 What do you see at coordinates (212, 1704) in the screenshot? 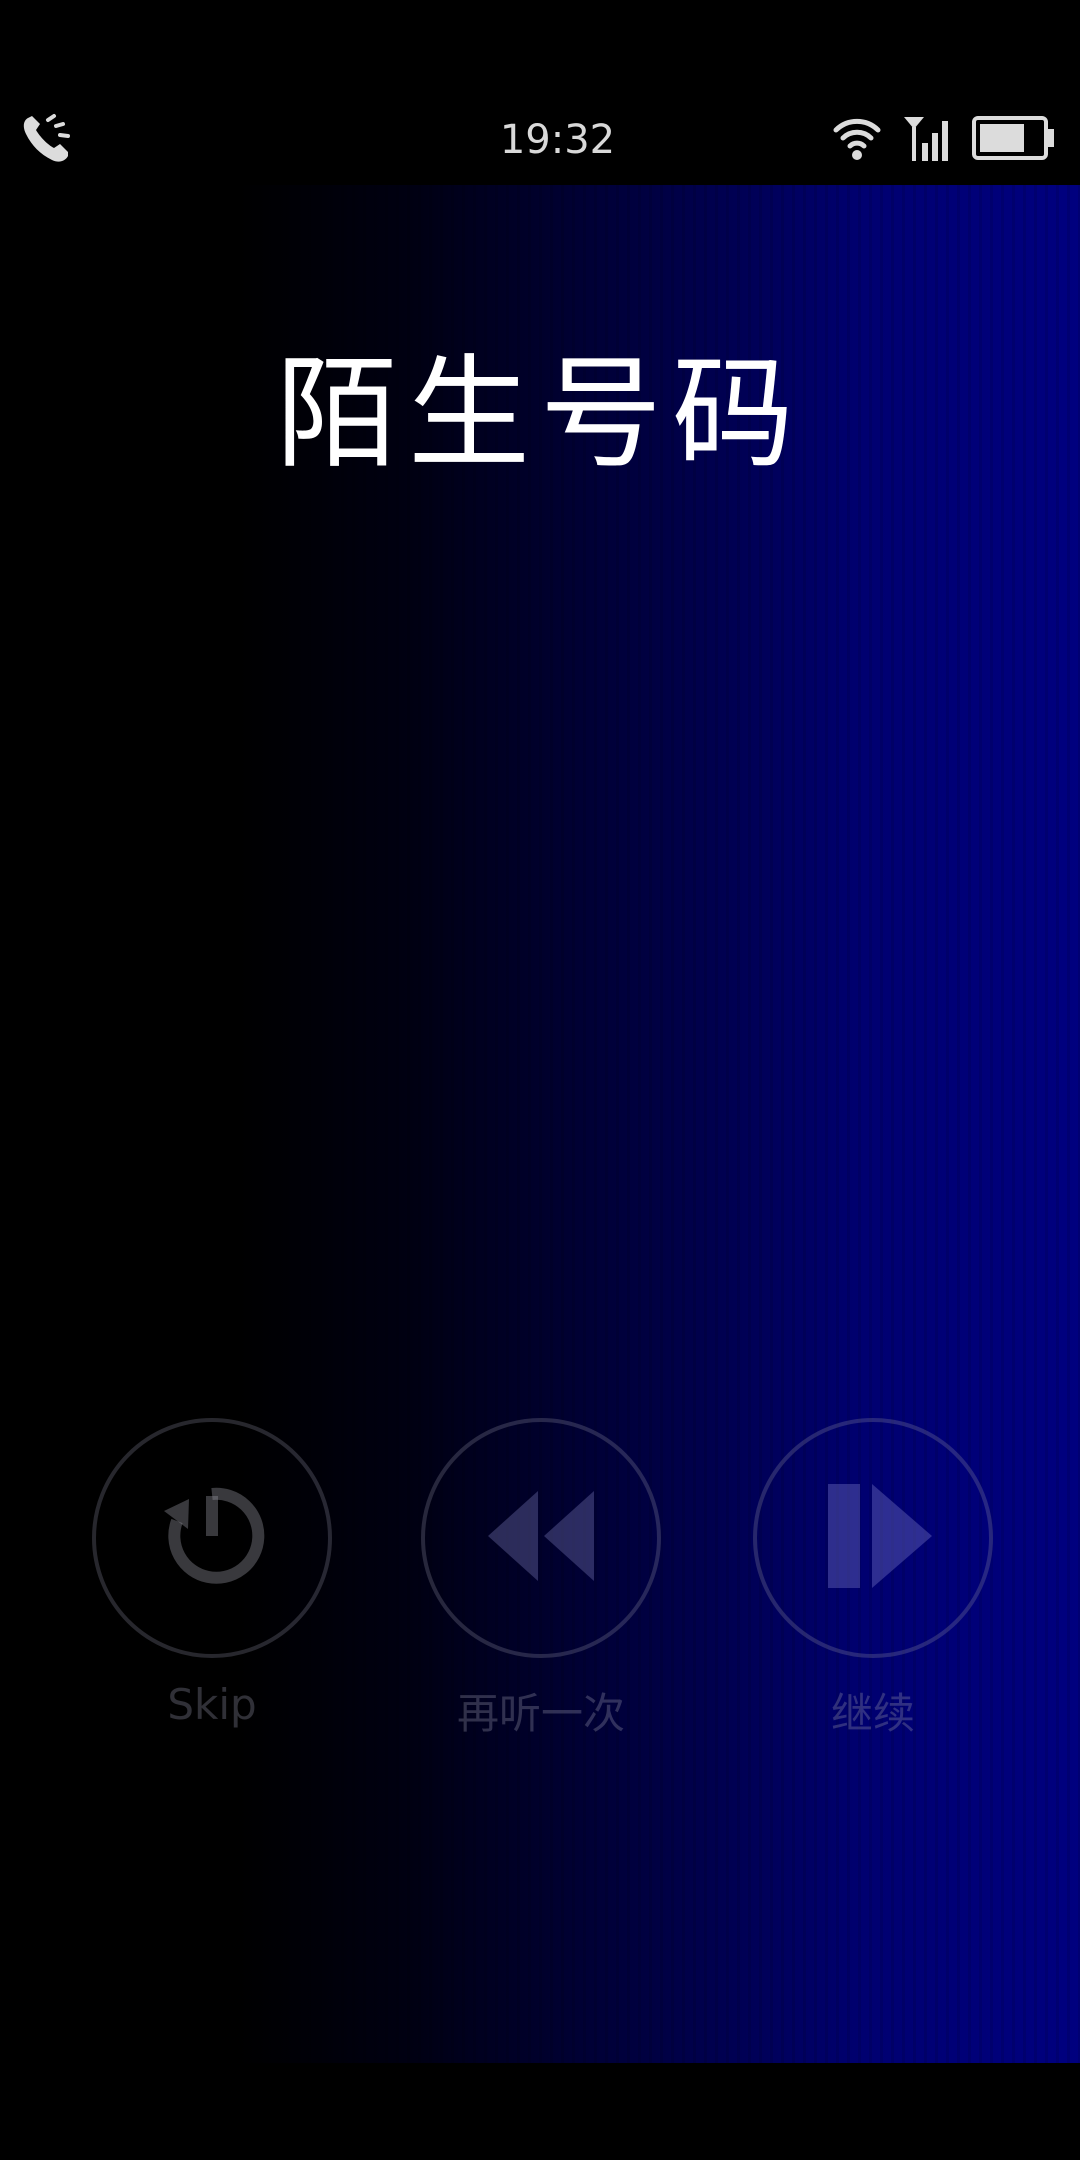
I see `skip-label: Skip` at bounding box center [212, 1704].